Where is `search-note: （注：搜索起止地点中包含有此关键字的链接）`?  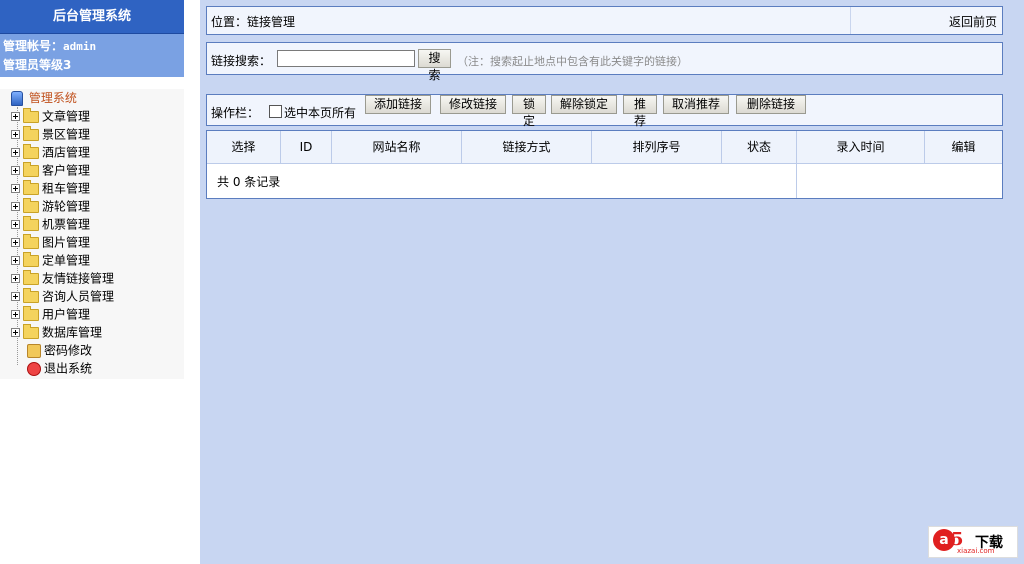 search-note: （注：搜索起止地点中包含有此关键字的链接） is located at coordinates (572, 61).